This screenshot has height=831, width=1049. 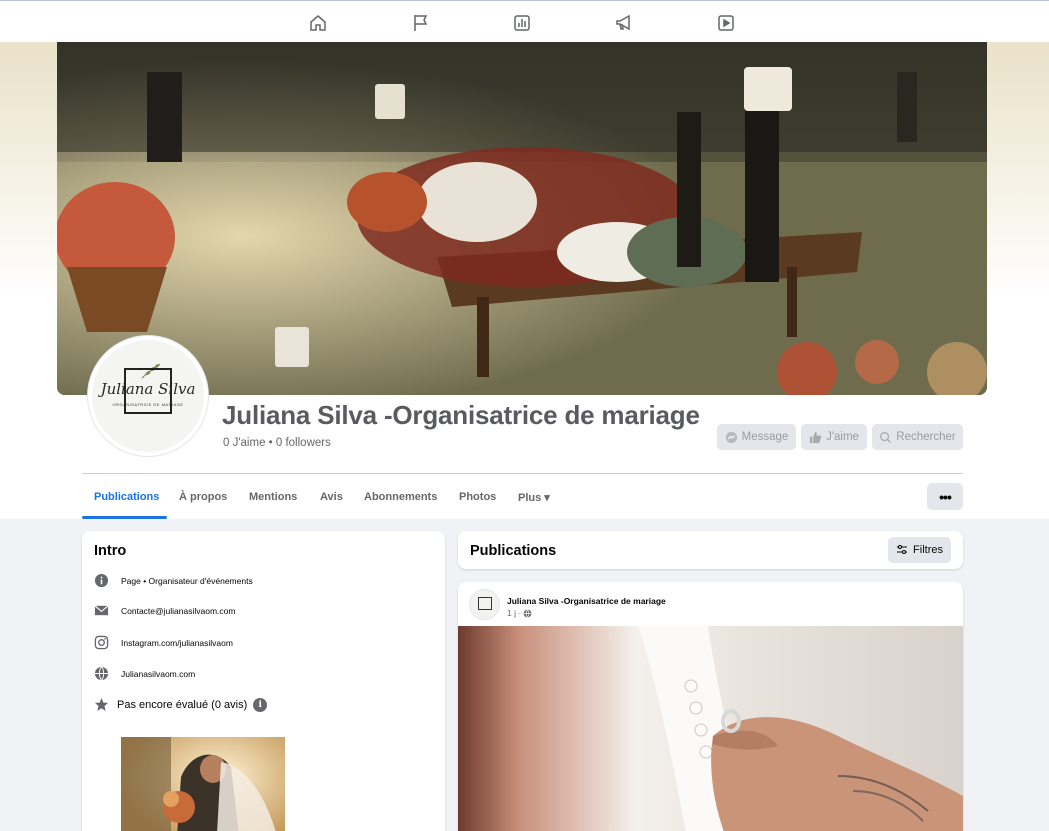 I want to click on tab-about: À propos, so click(x=203, y=497).